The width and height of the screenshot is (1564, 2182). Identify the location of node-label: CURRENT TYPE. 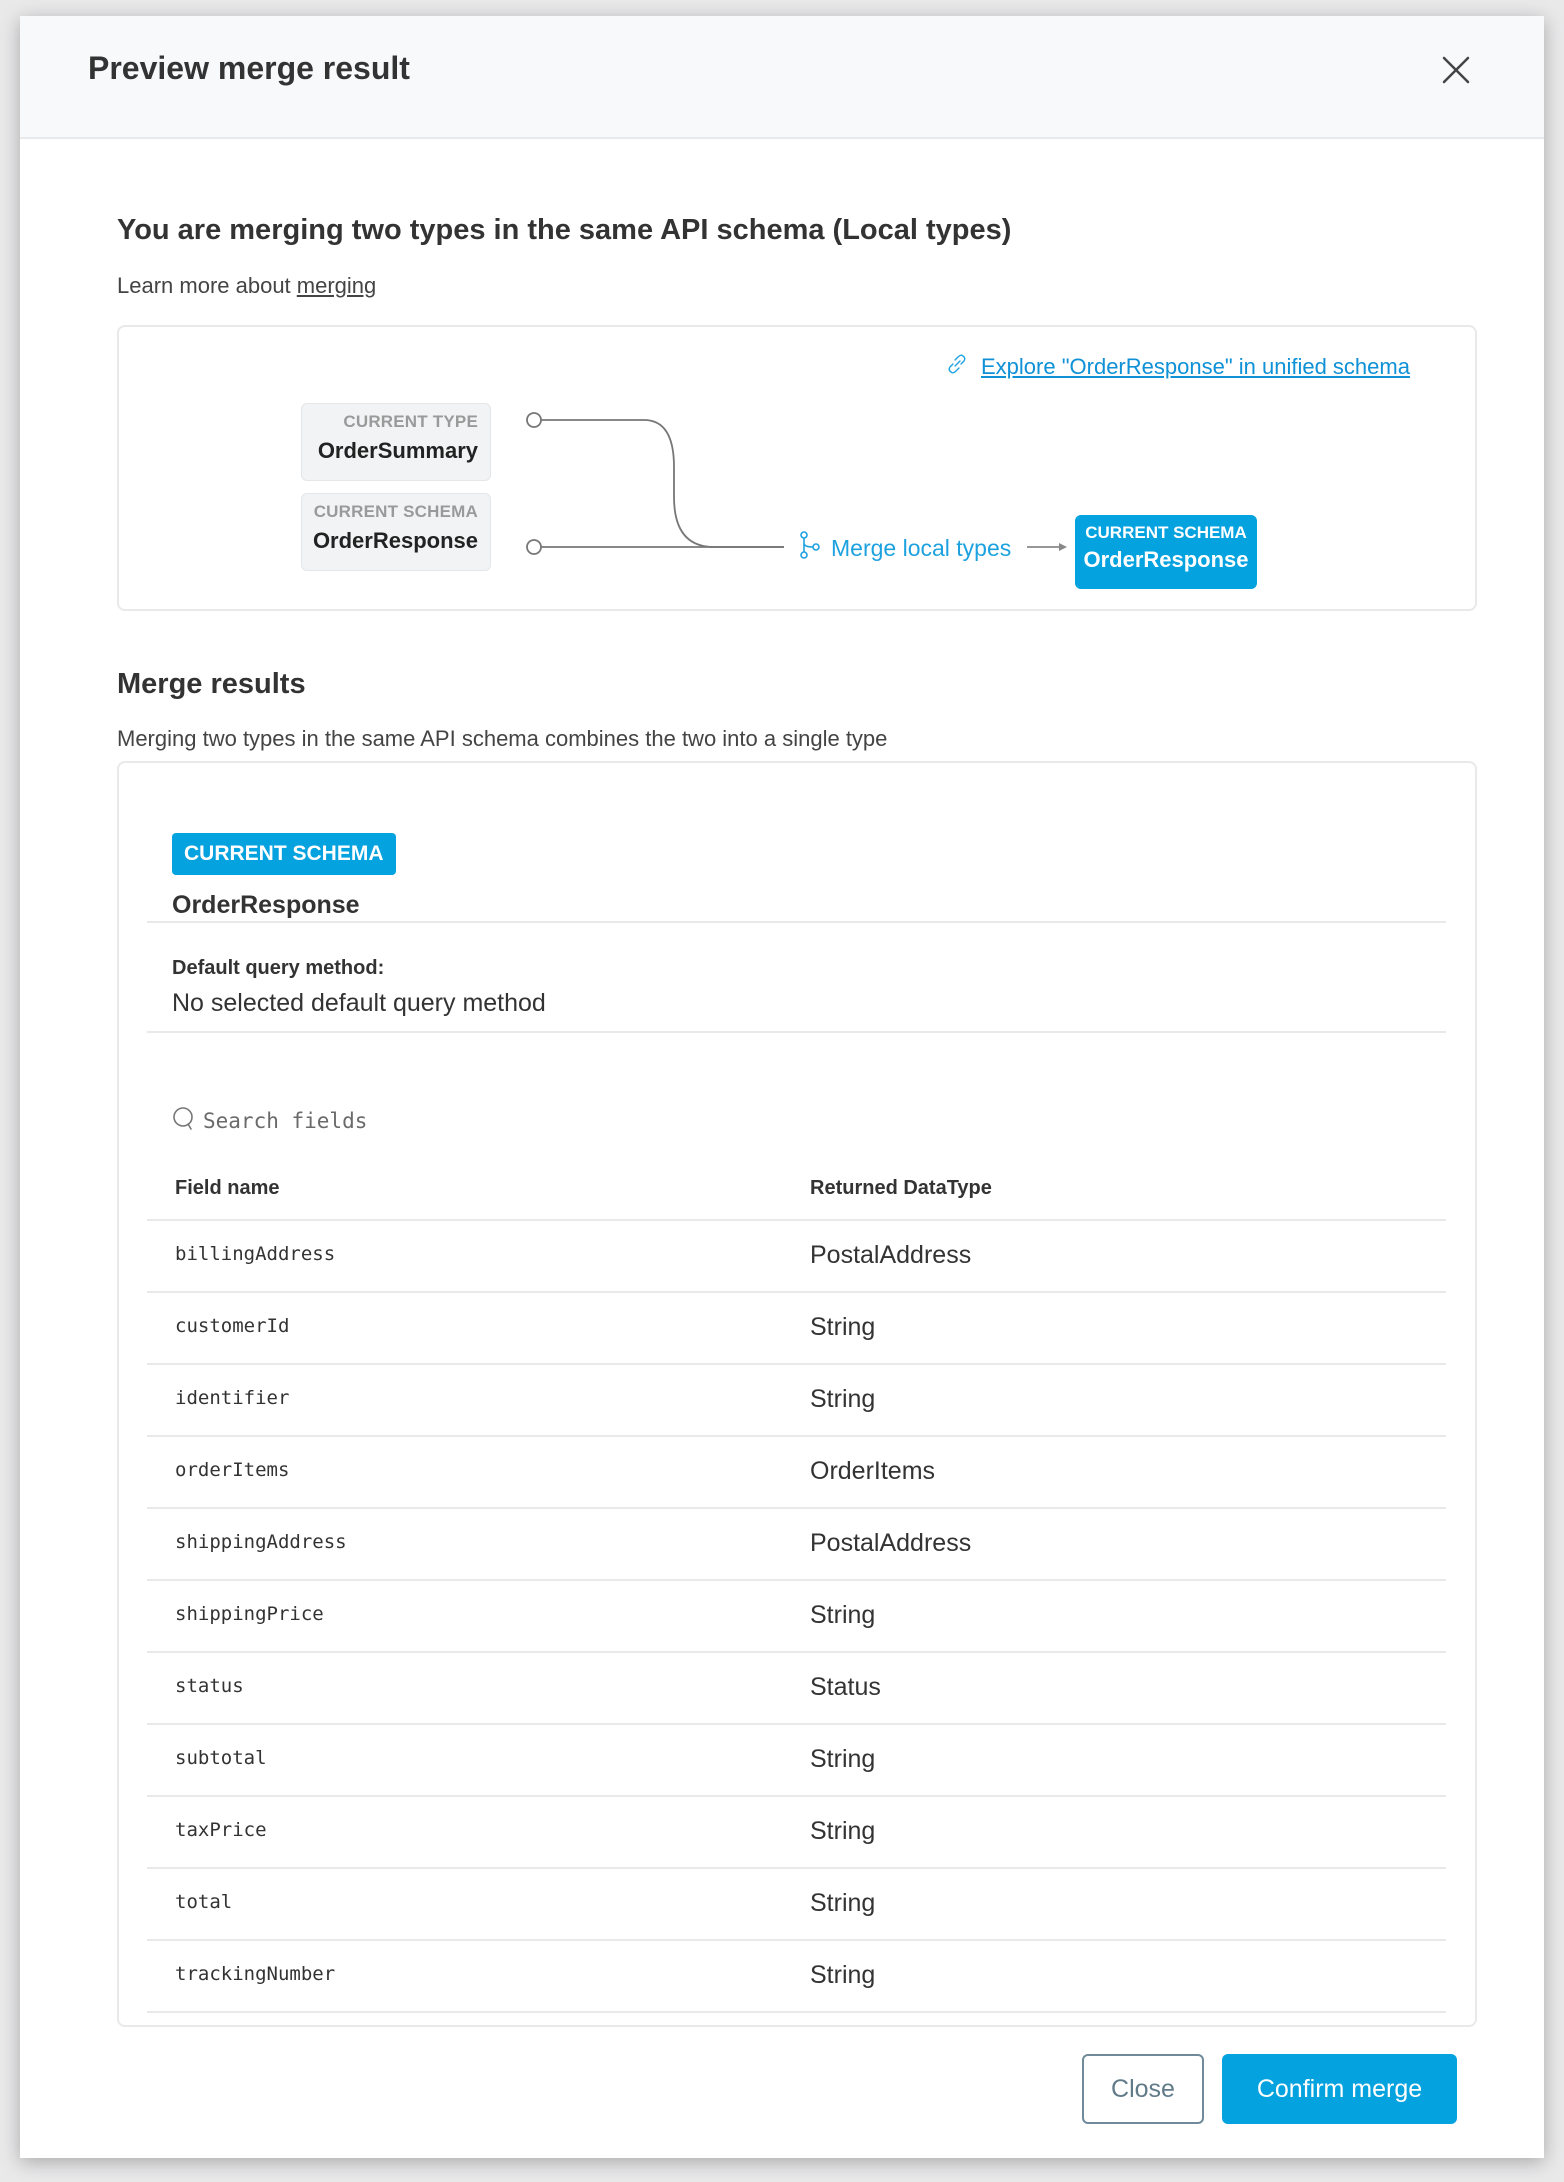
(410, 421).